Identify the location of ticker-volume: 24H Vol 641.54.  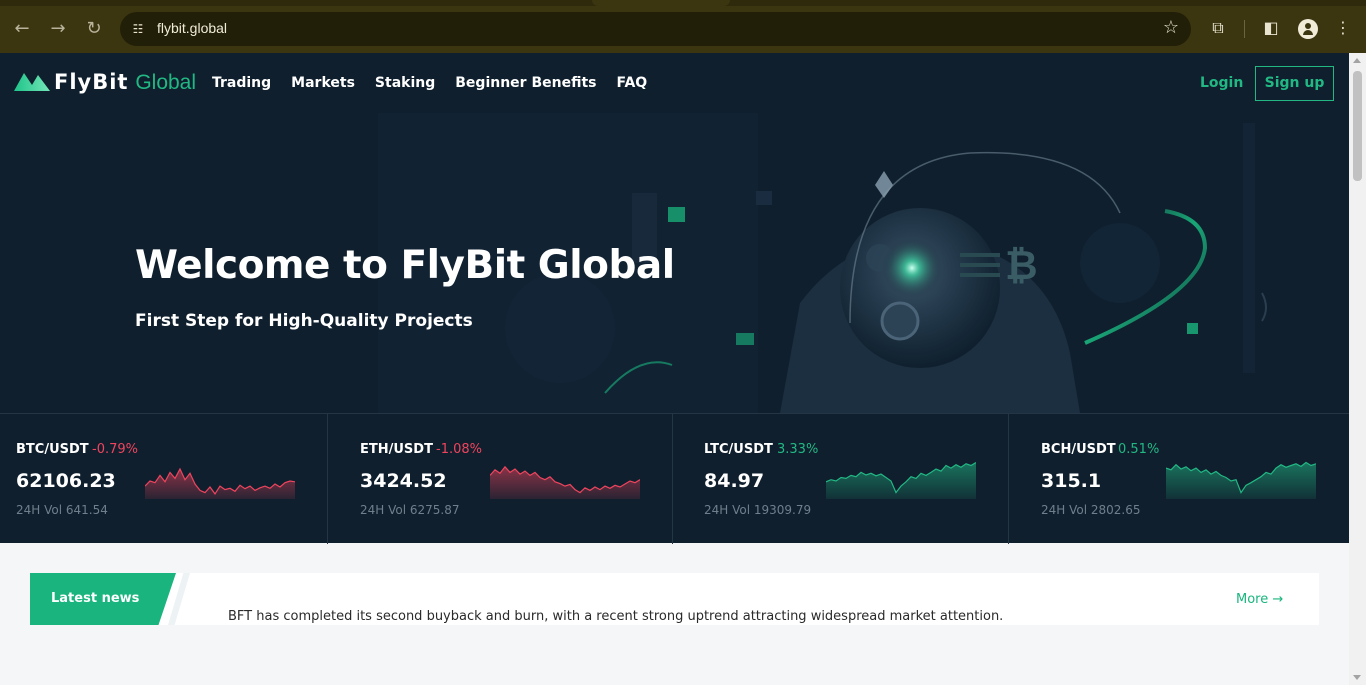
(62, 510).